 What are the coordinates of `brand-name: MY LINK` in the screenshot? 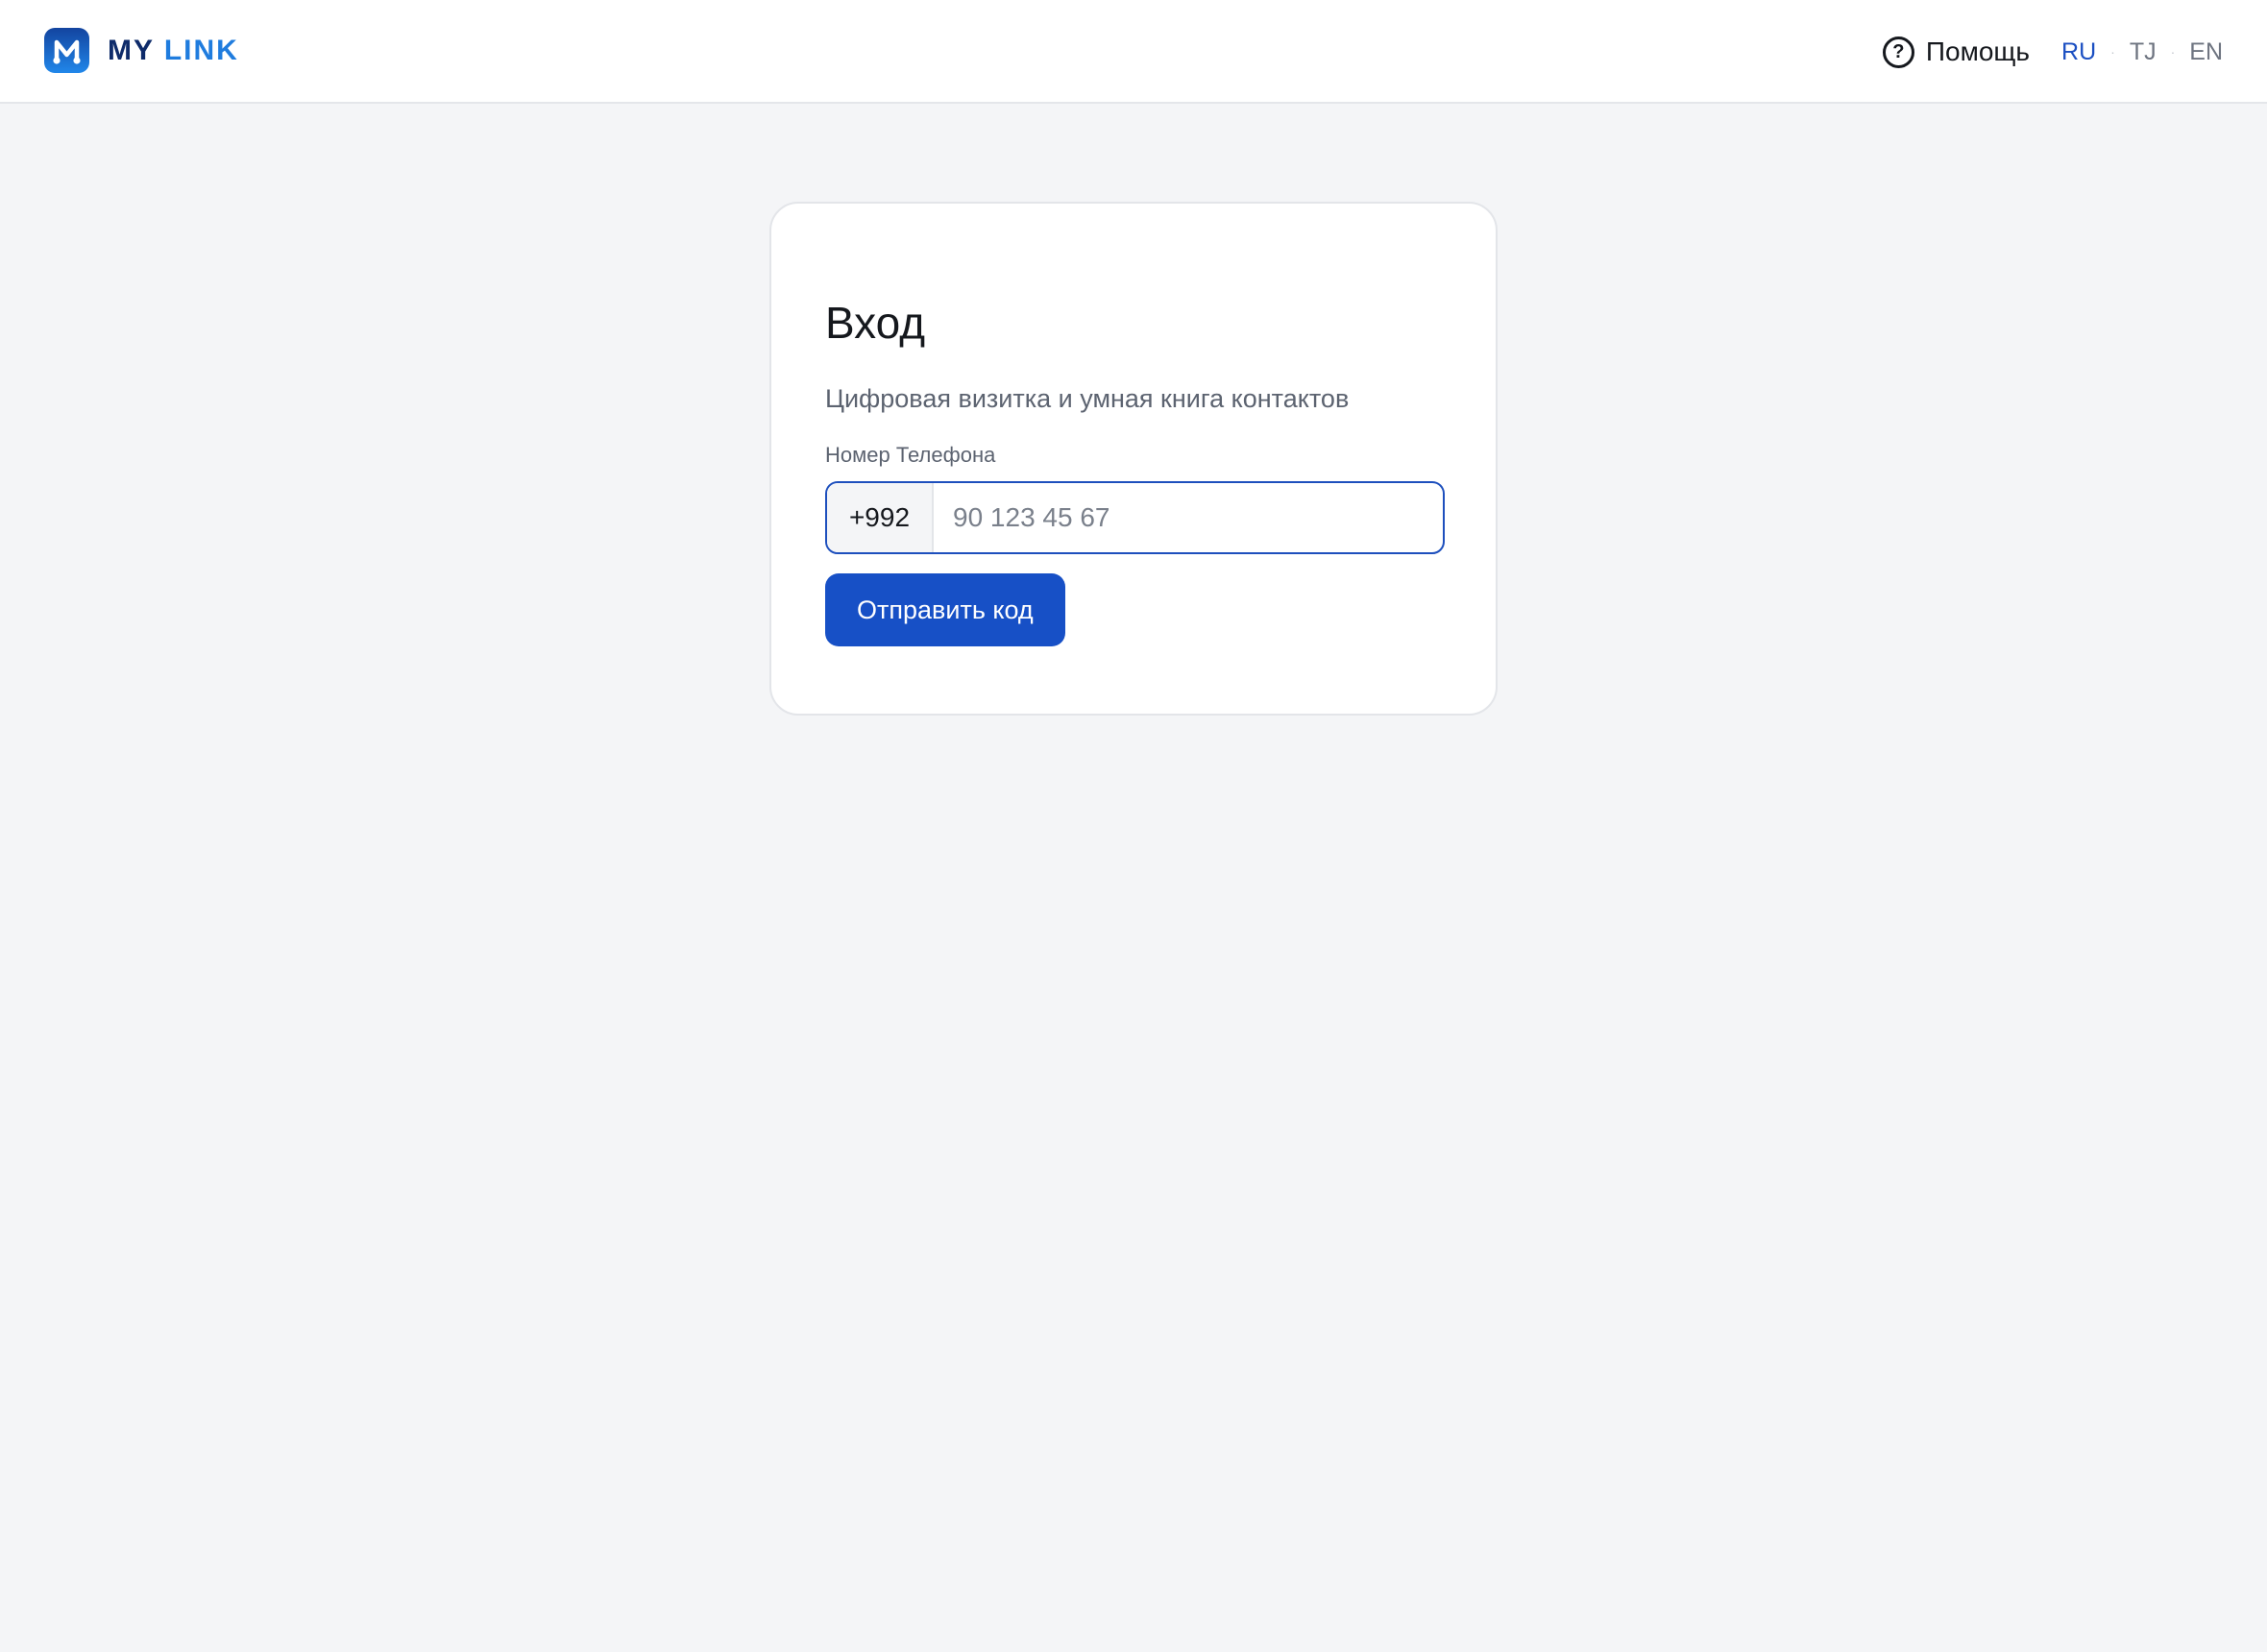 It's located at (174, 51).